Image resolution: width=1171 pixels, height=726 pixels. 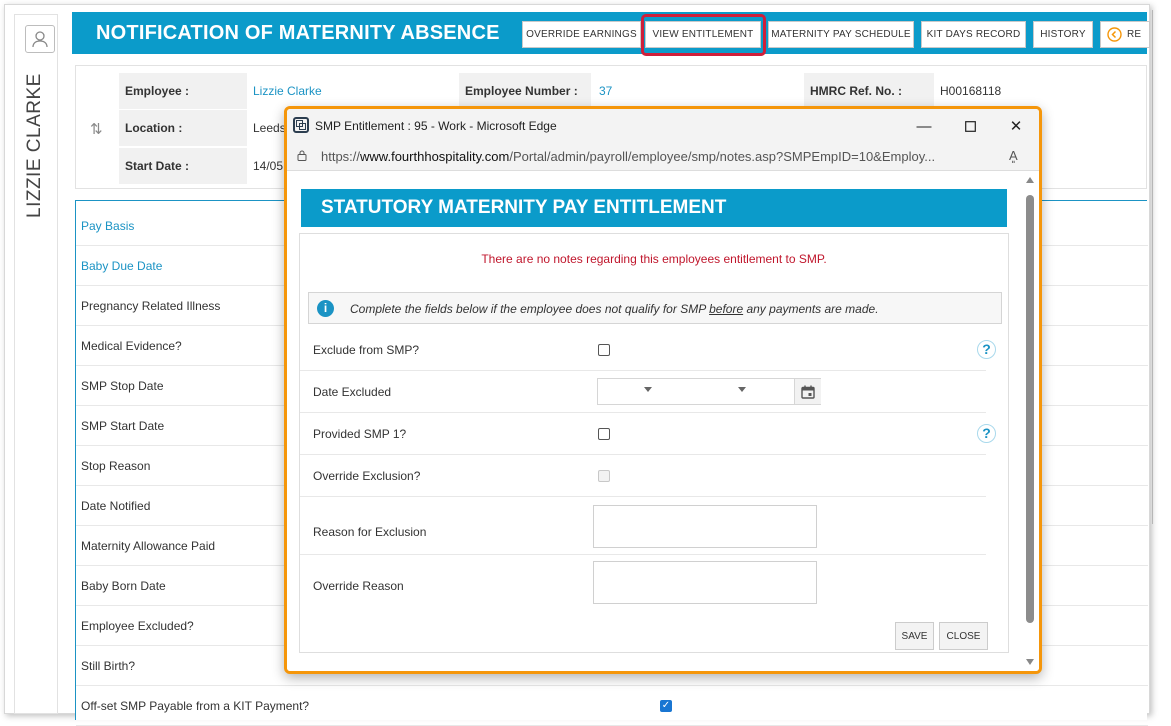 What do you see at coordinates (1013, 155) in the screenshot?
I see `read-aloud-icon: A͈` at bounding box center [1013, 155].